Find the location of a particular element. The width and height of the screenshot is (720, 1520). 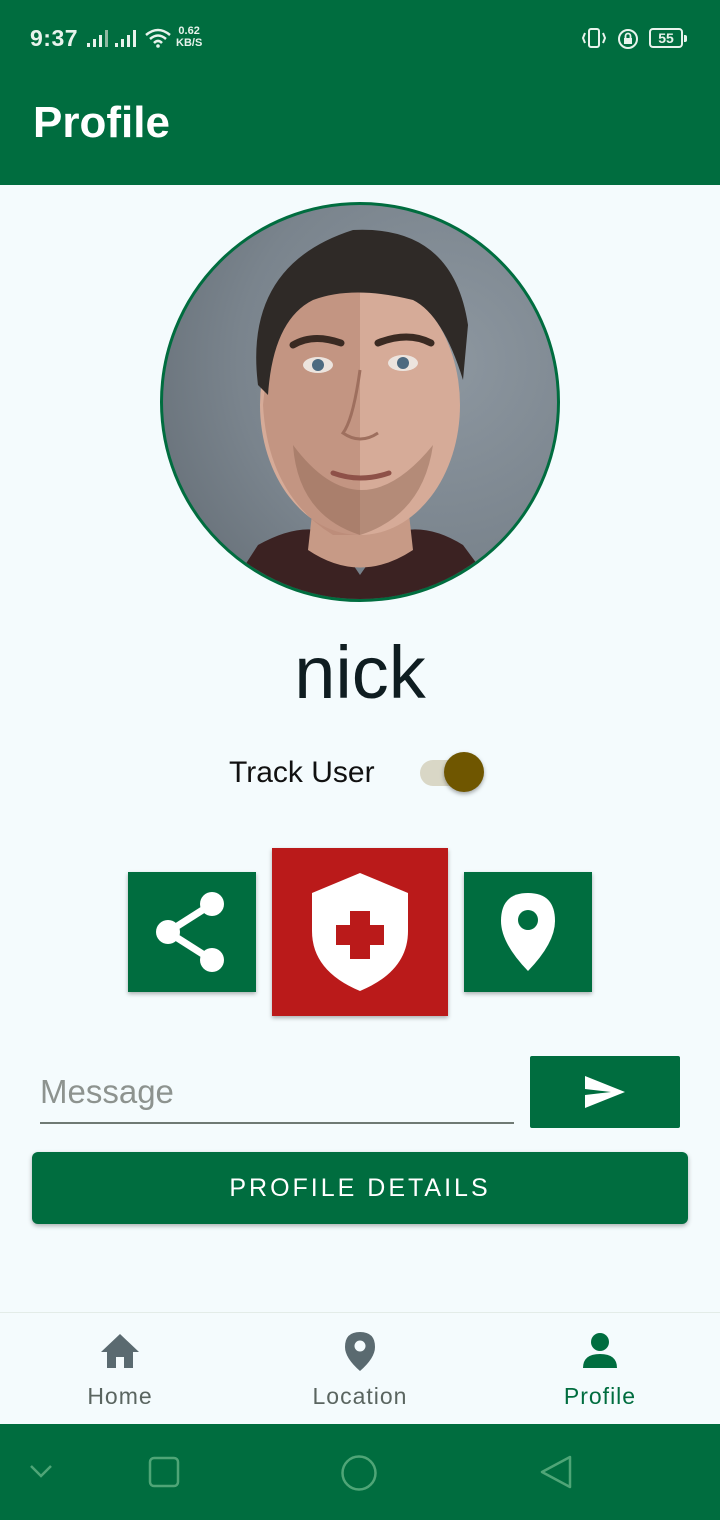

bottom-navigation: Home Location Profile is located at coordinates (360, 1368).